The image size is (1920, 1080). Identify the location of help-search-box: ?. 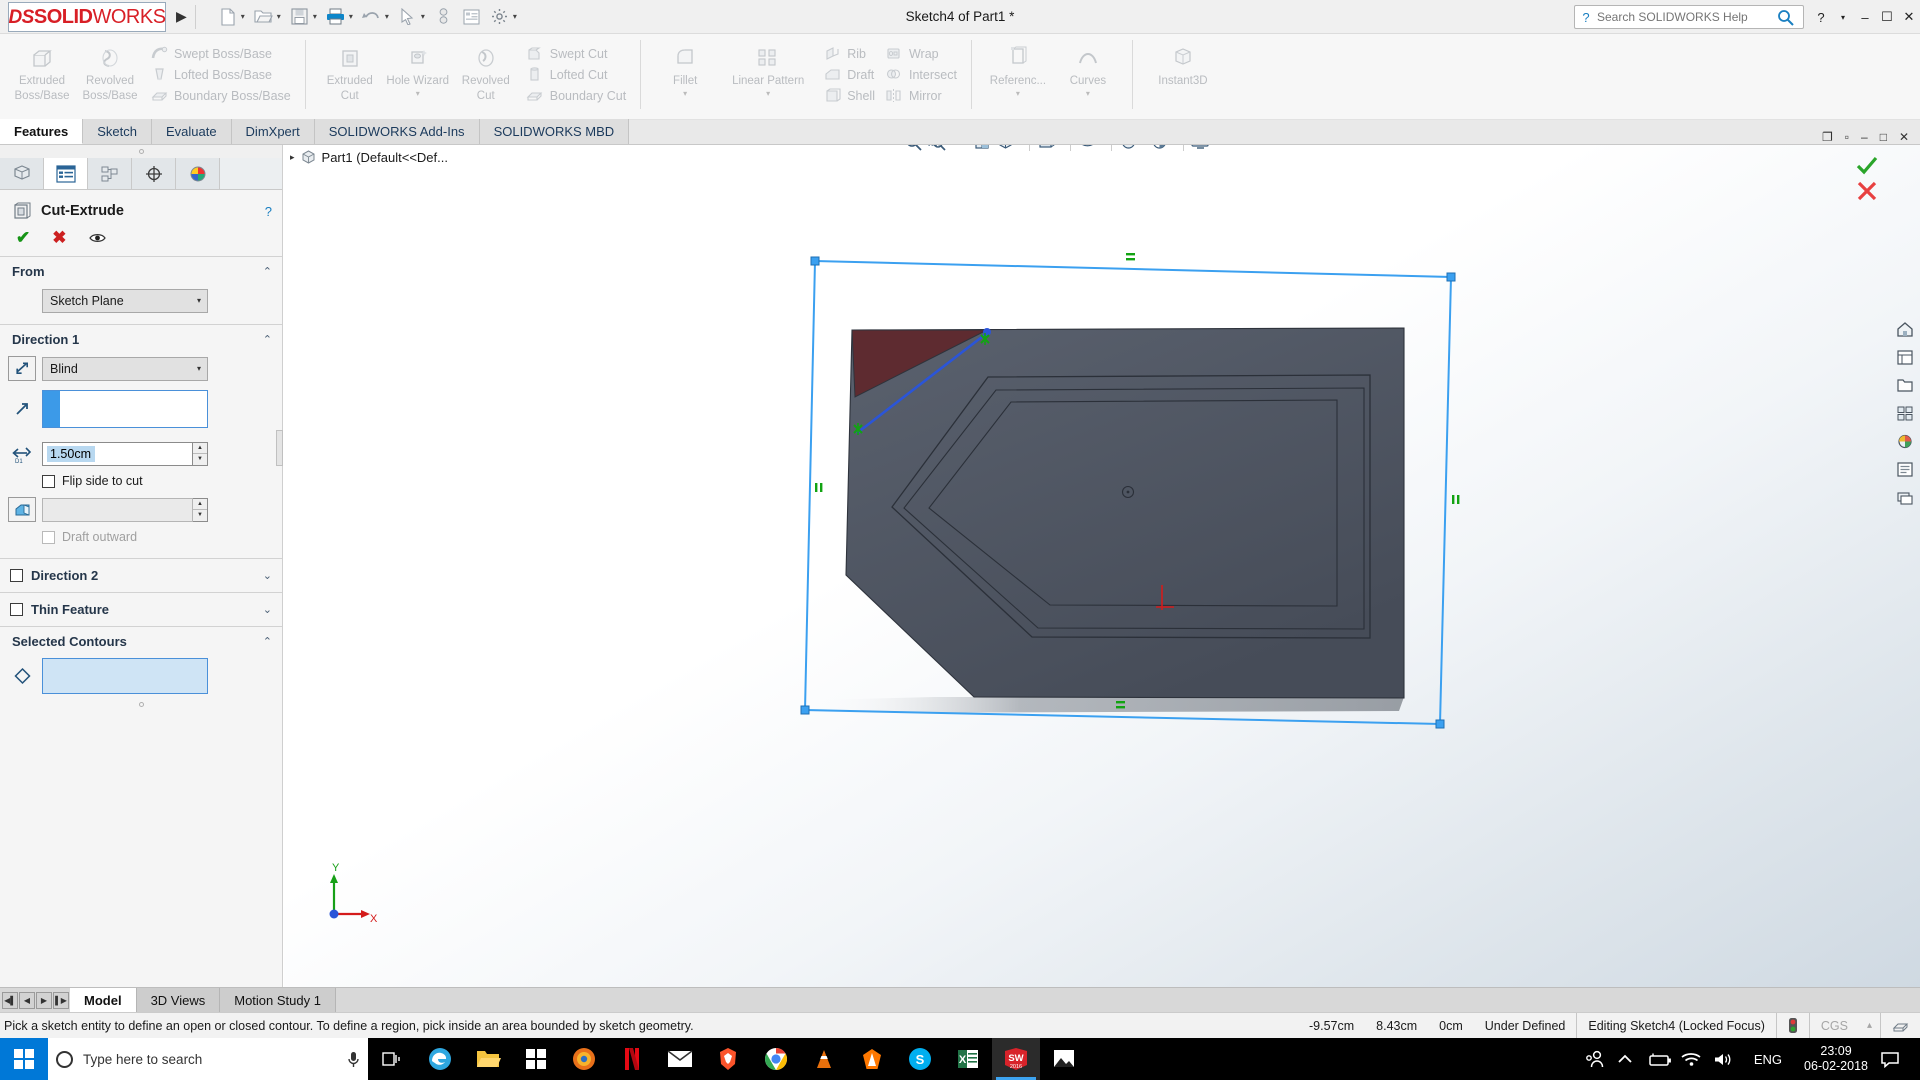
(1689, 17).